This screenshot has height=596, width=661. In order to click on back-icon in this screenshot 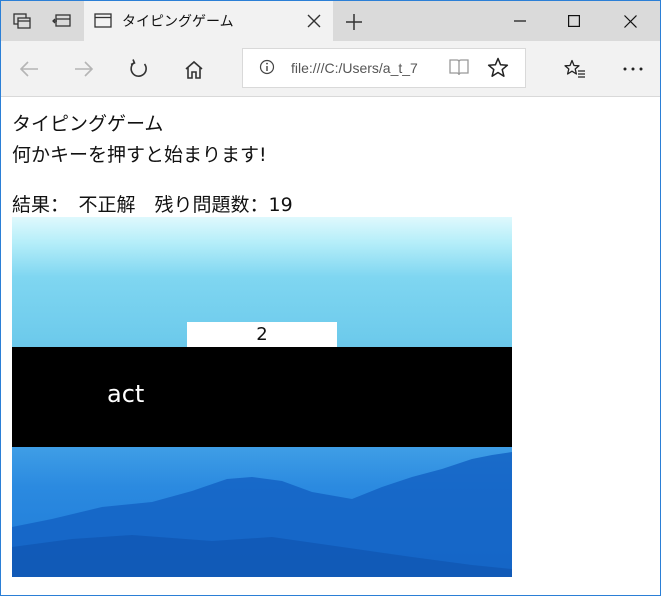, I will do `click(29, 69)`.